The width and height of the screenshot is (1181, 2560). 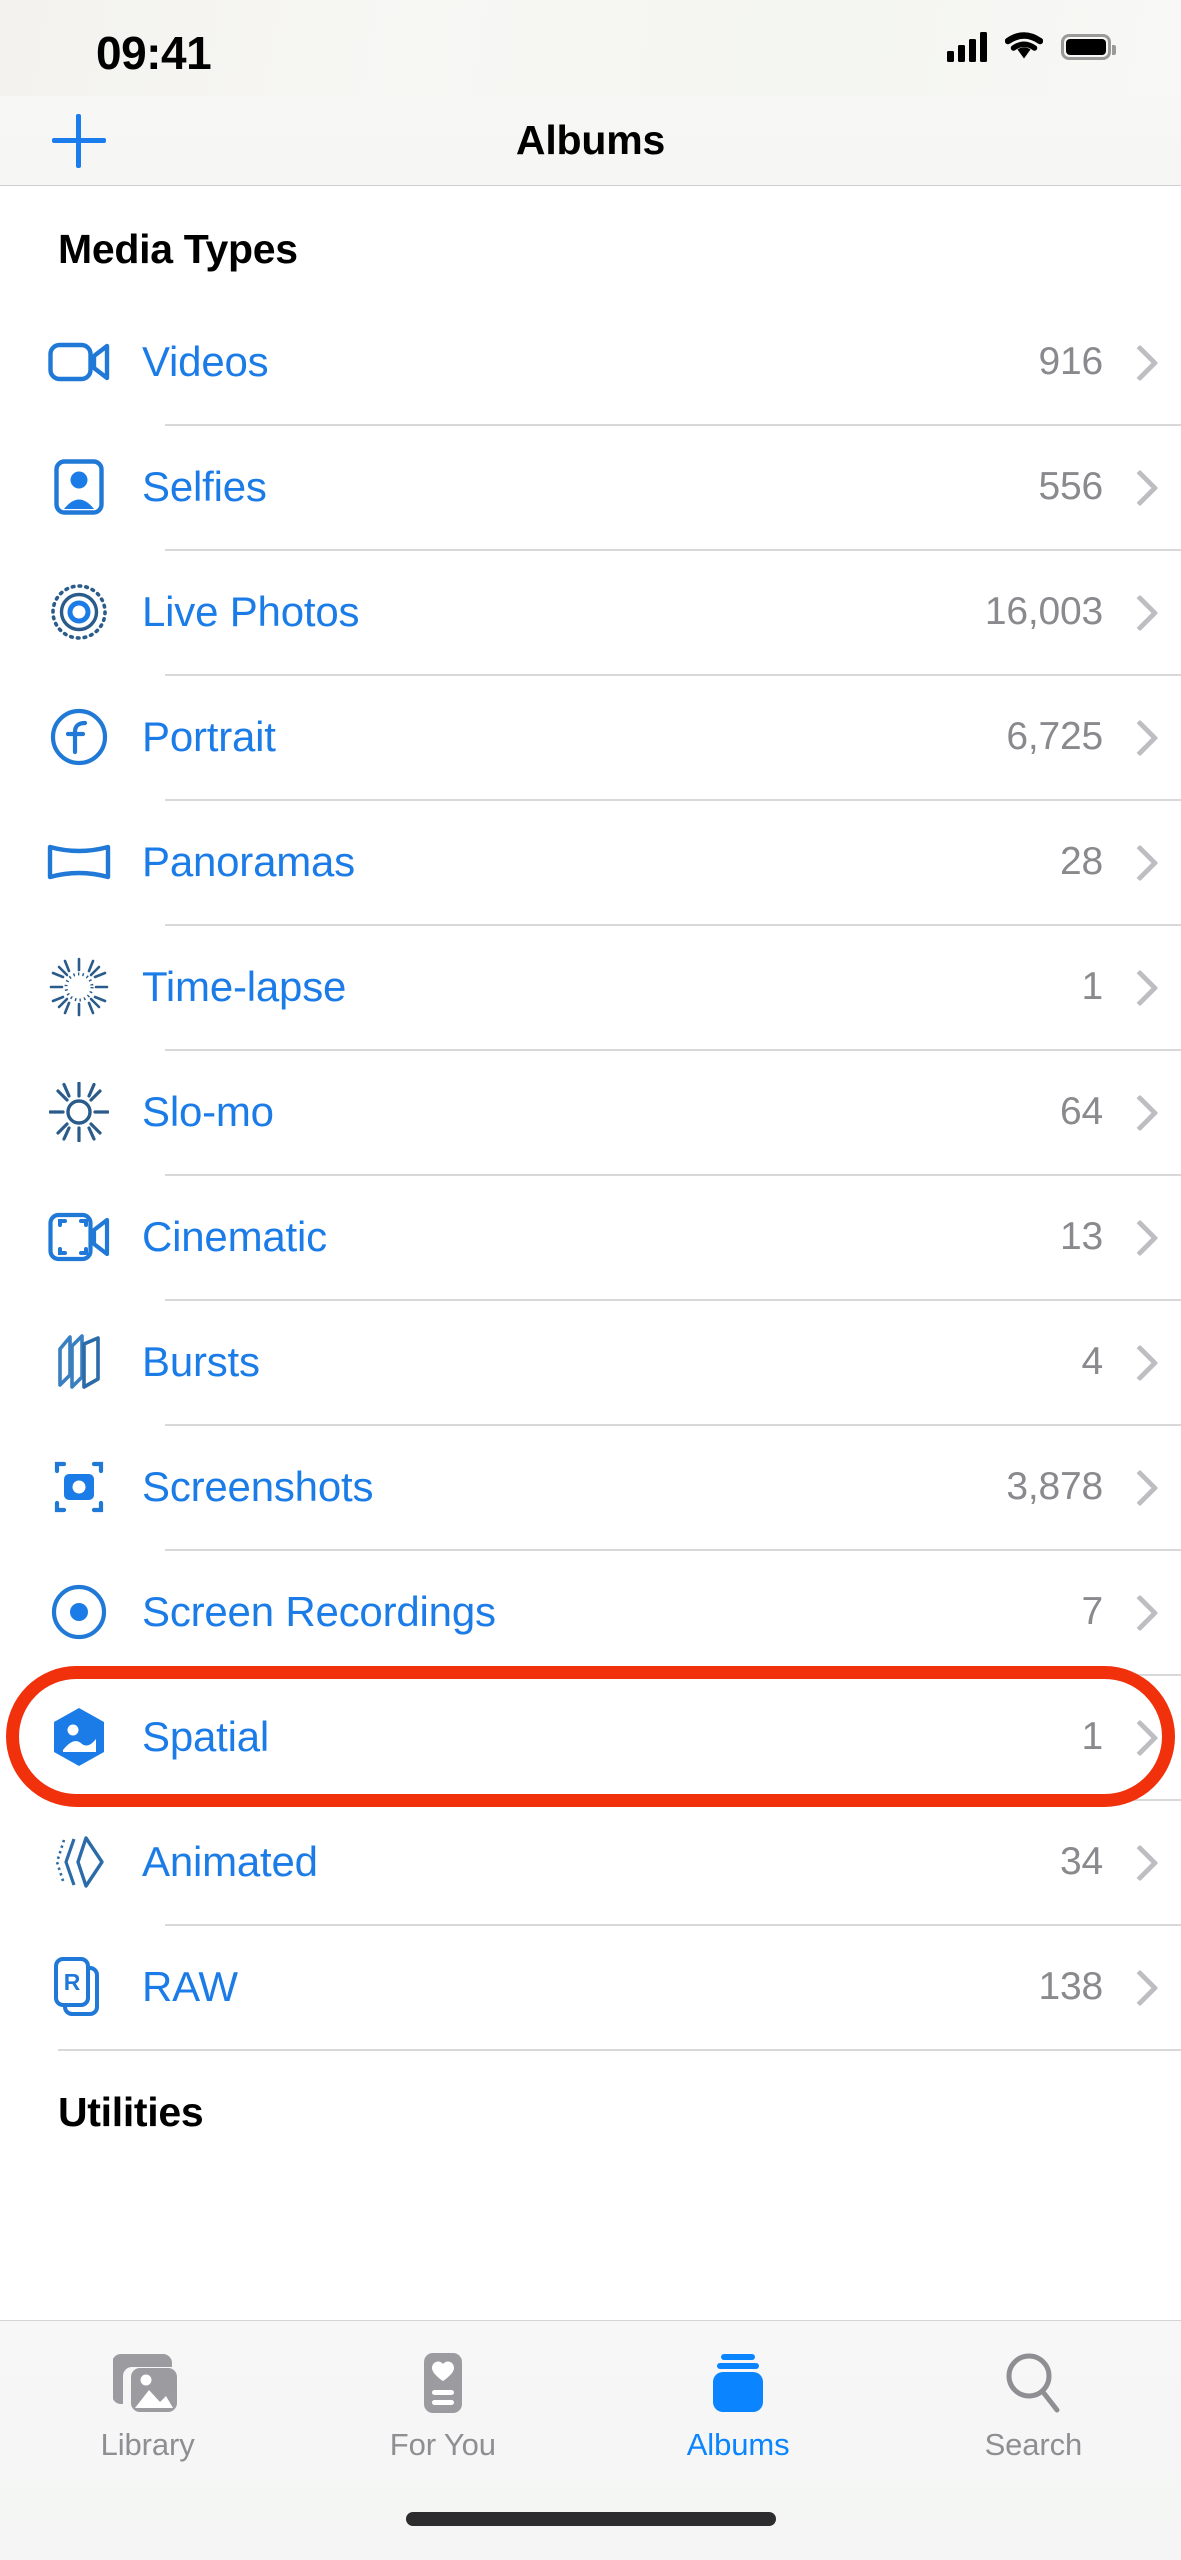 What do you see at coordinates (147, 2444) in the screenshot?
I see `tab-label: Library` at bounding box center [147, 2444].